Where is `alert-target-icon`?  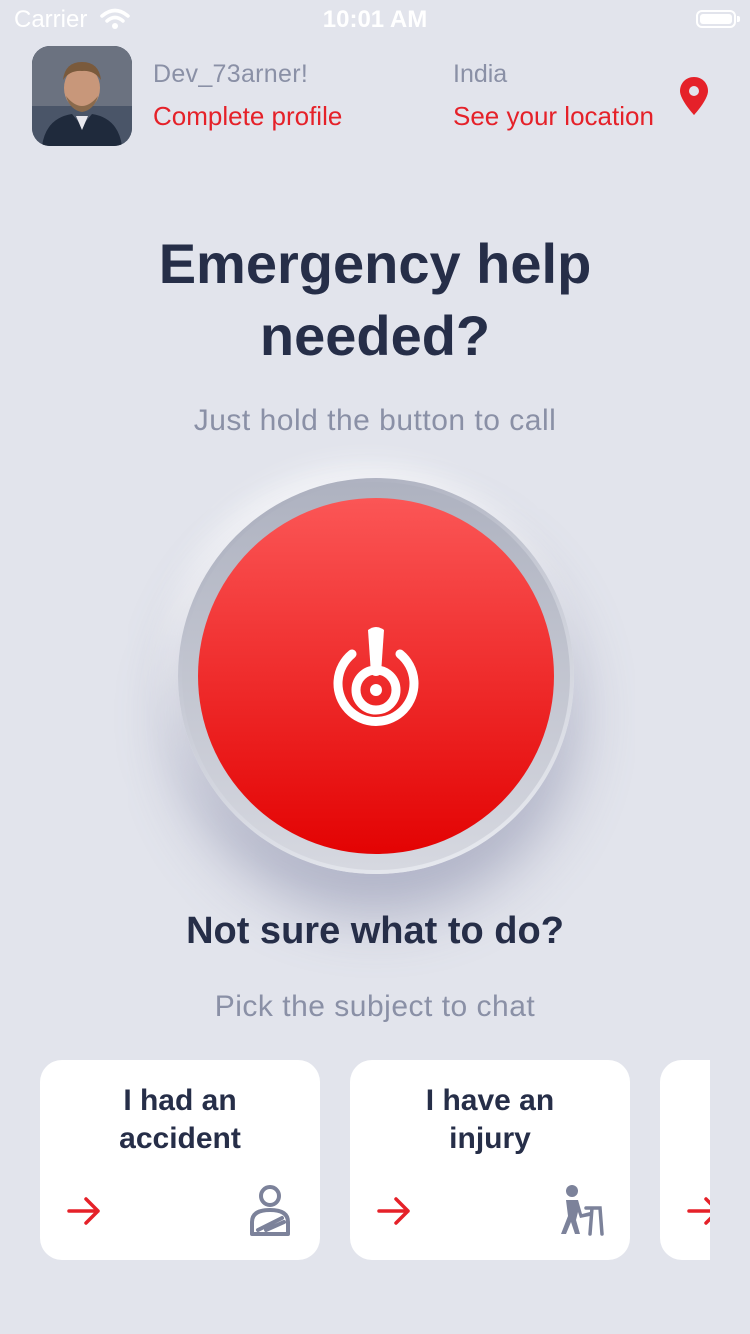 alert-target-icon is located at coordinates (376, 680).